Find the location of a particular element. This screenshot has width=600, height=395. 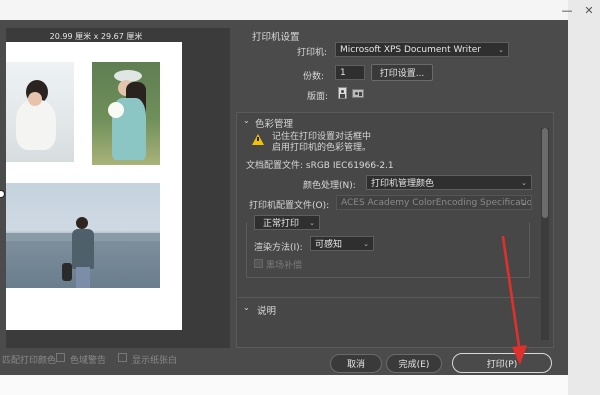

layout-label: 版面: is located at coordinates (318, 97).